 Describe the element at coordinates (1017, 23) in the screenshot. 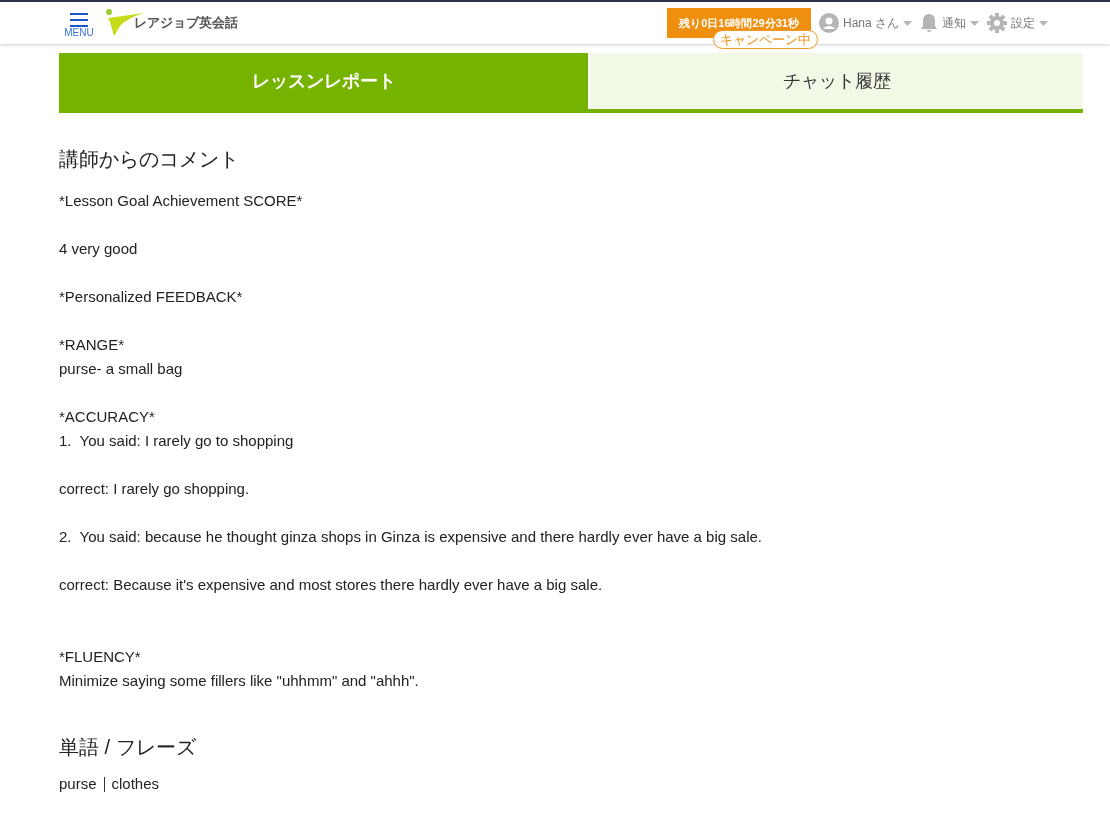

I see `settings-menu: 設定` at that location.